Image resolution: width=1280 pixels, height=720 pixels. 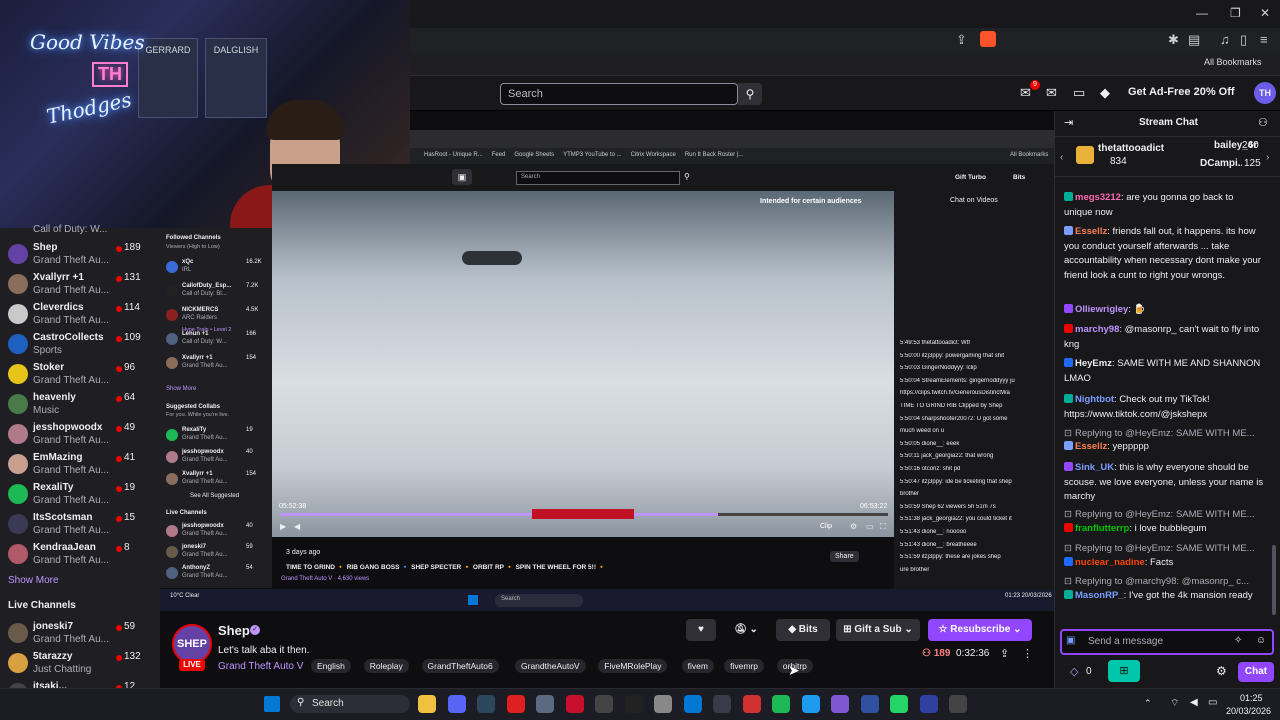 What do you see at coordinates (1235, 13) in the screenshot?
I see `maximize-icon: ❐` at bounding box center [1235, 13].